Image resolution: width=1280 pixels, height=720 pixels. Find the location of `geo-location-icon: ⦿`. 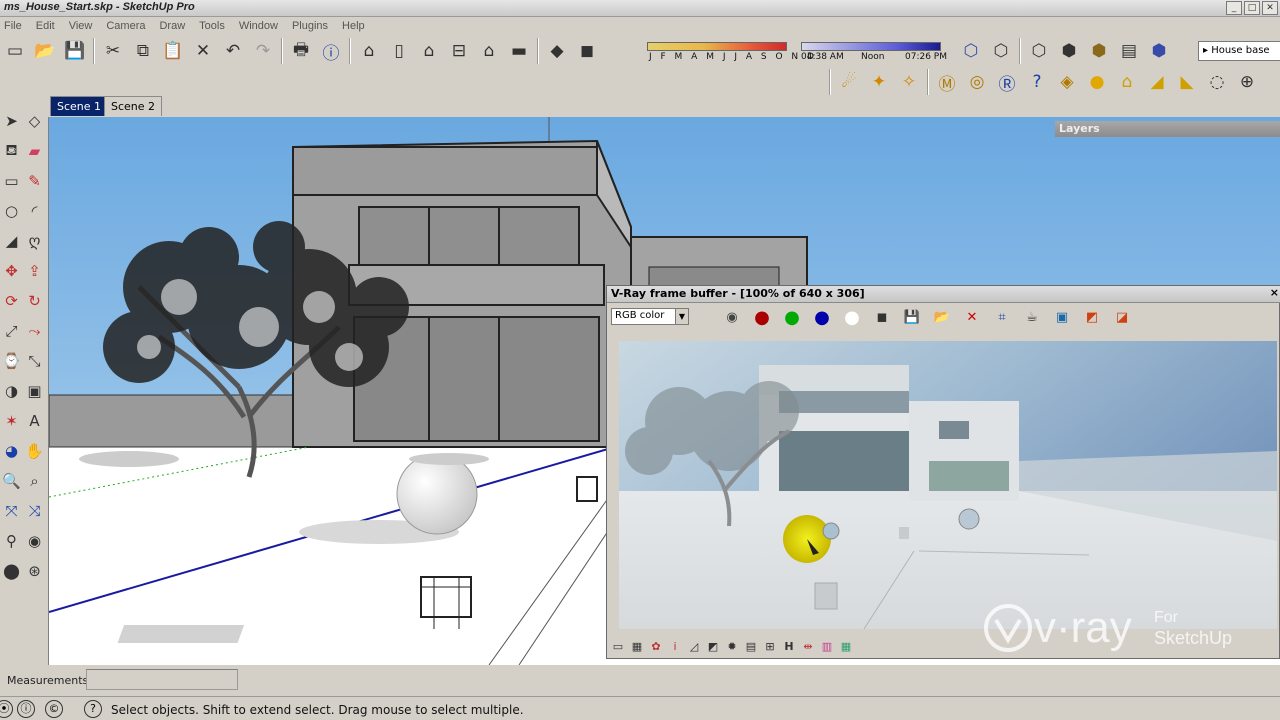

geo-location-icon: ⦿ is located at coordinates (6, 709).